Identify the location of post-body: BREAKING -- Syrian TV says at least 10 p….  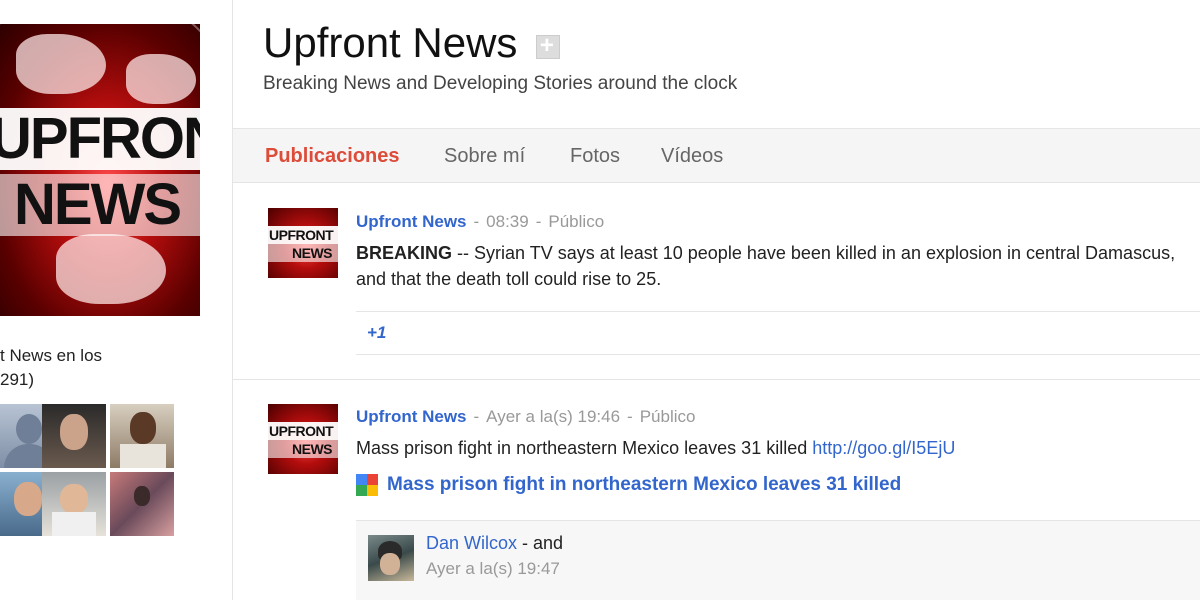
(766, 266).